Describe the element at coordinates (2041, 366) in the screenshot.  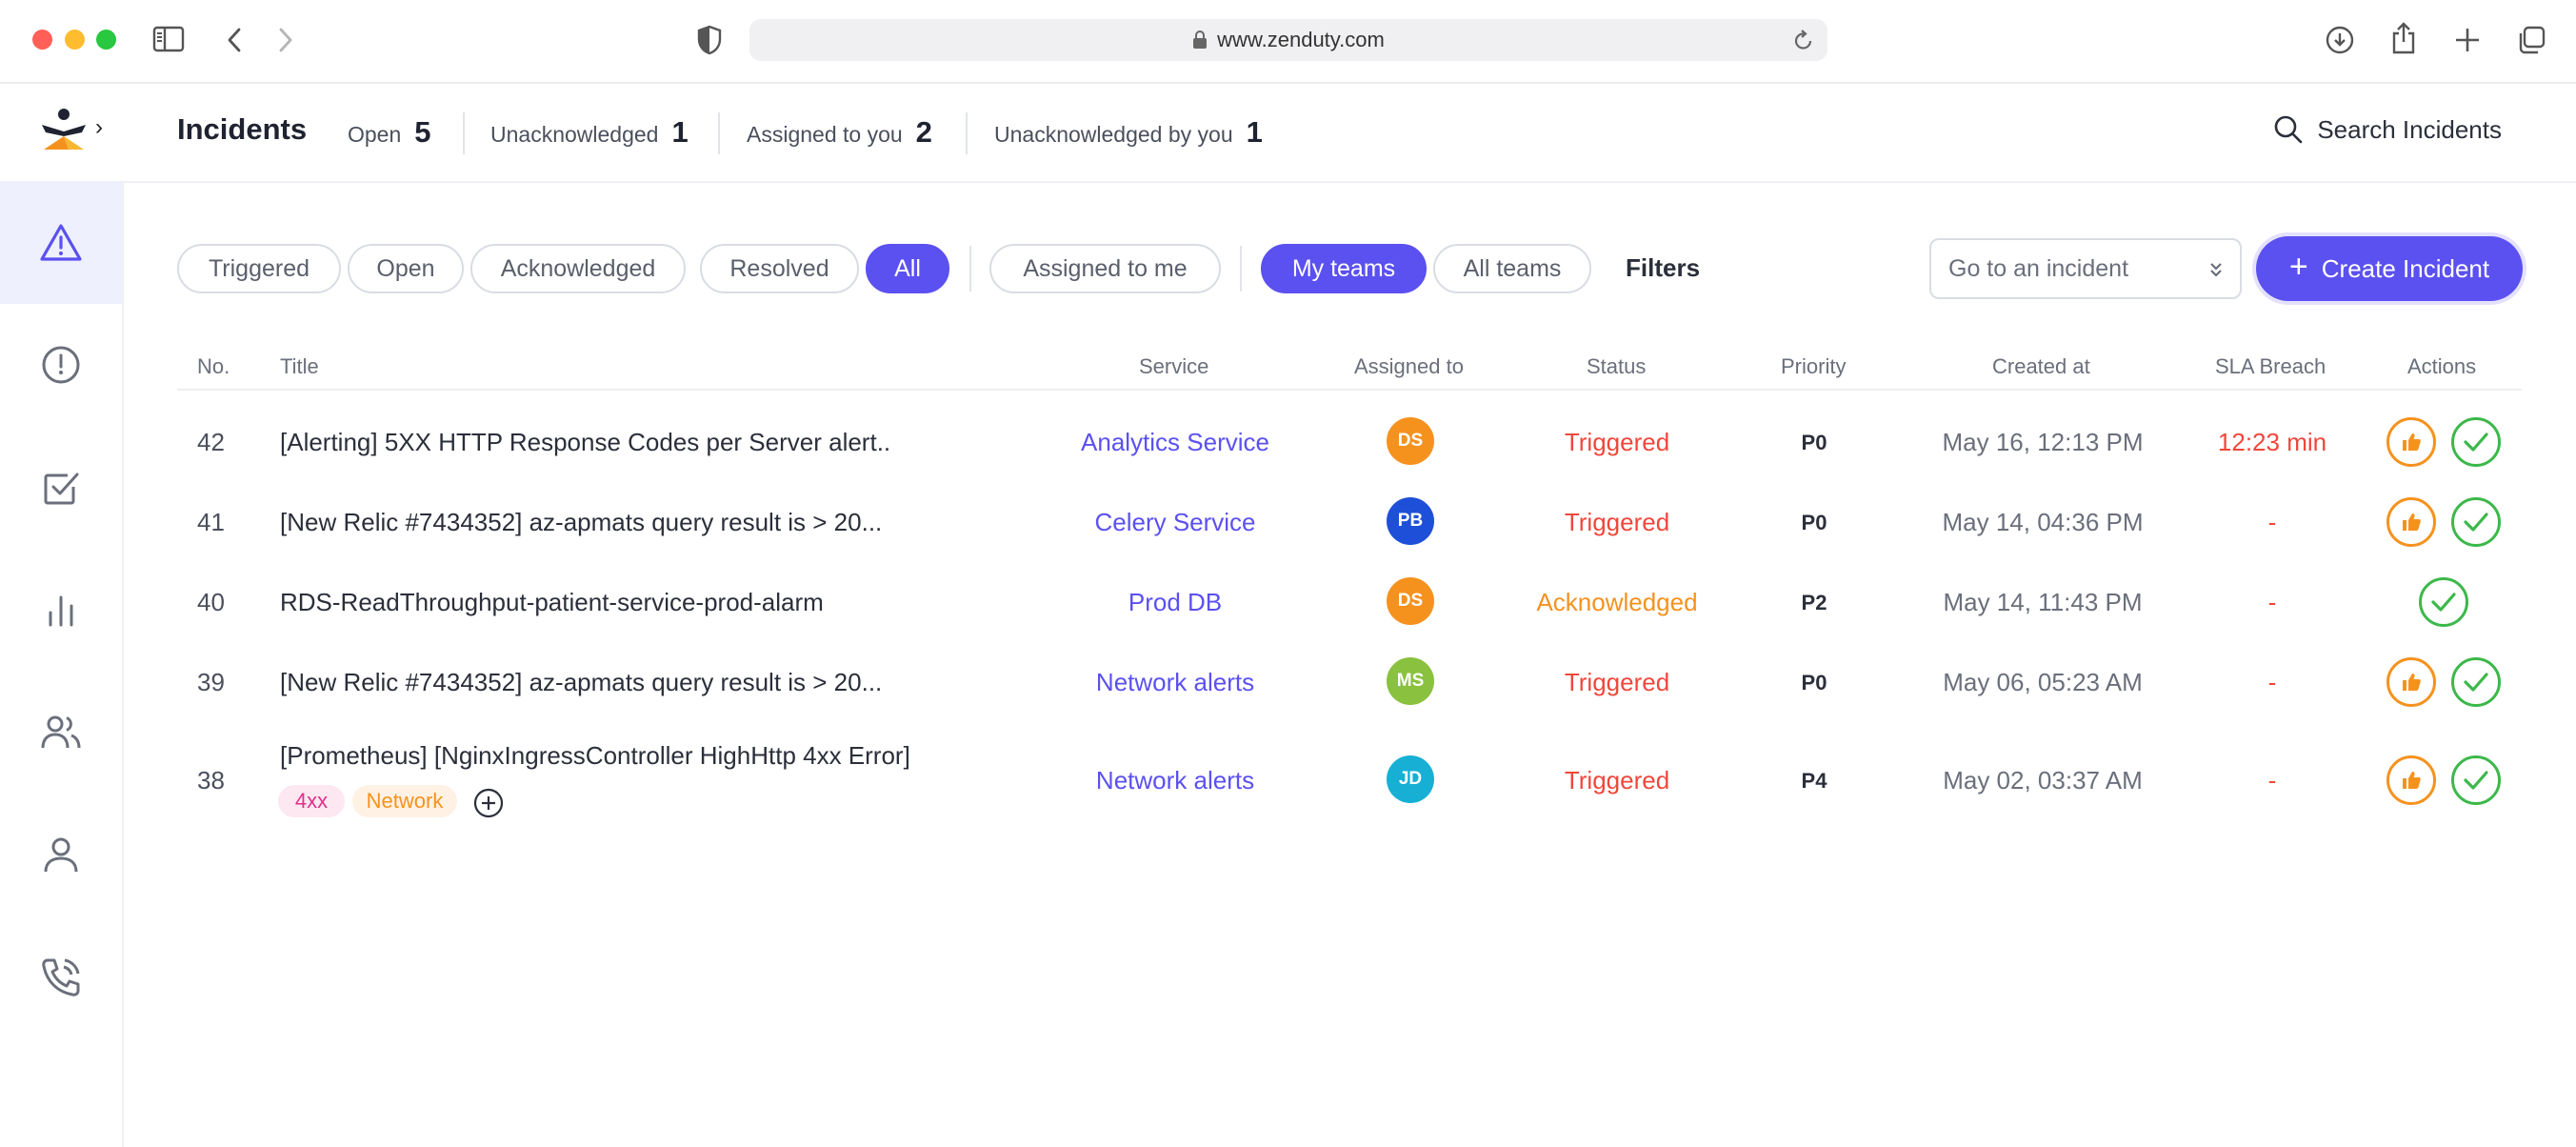
I see `column-header-created-at: Created at` at that location.